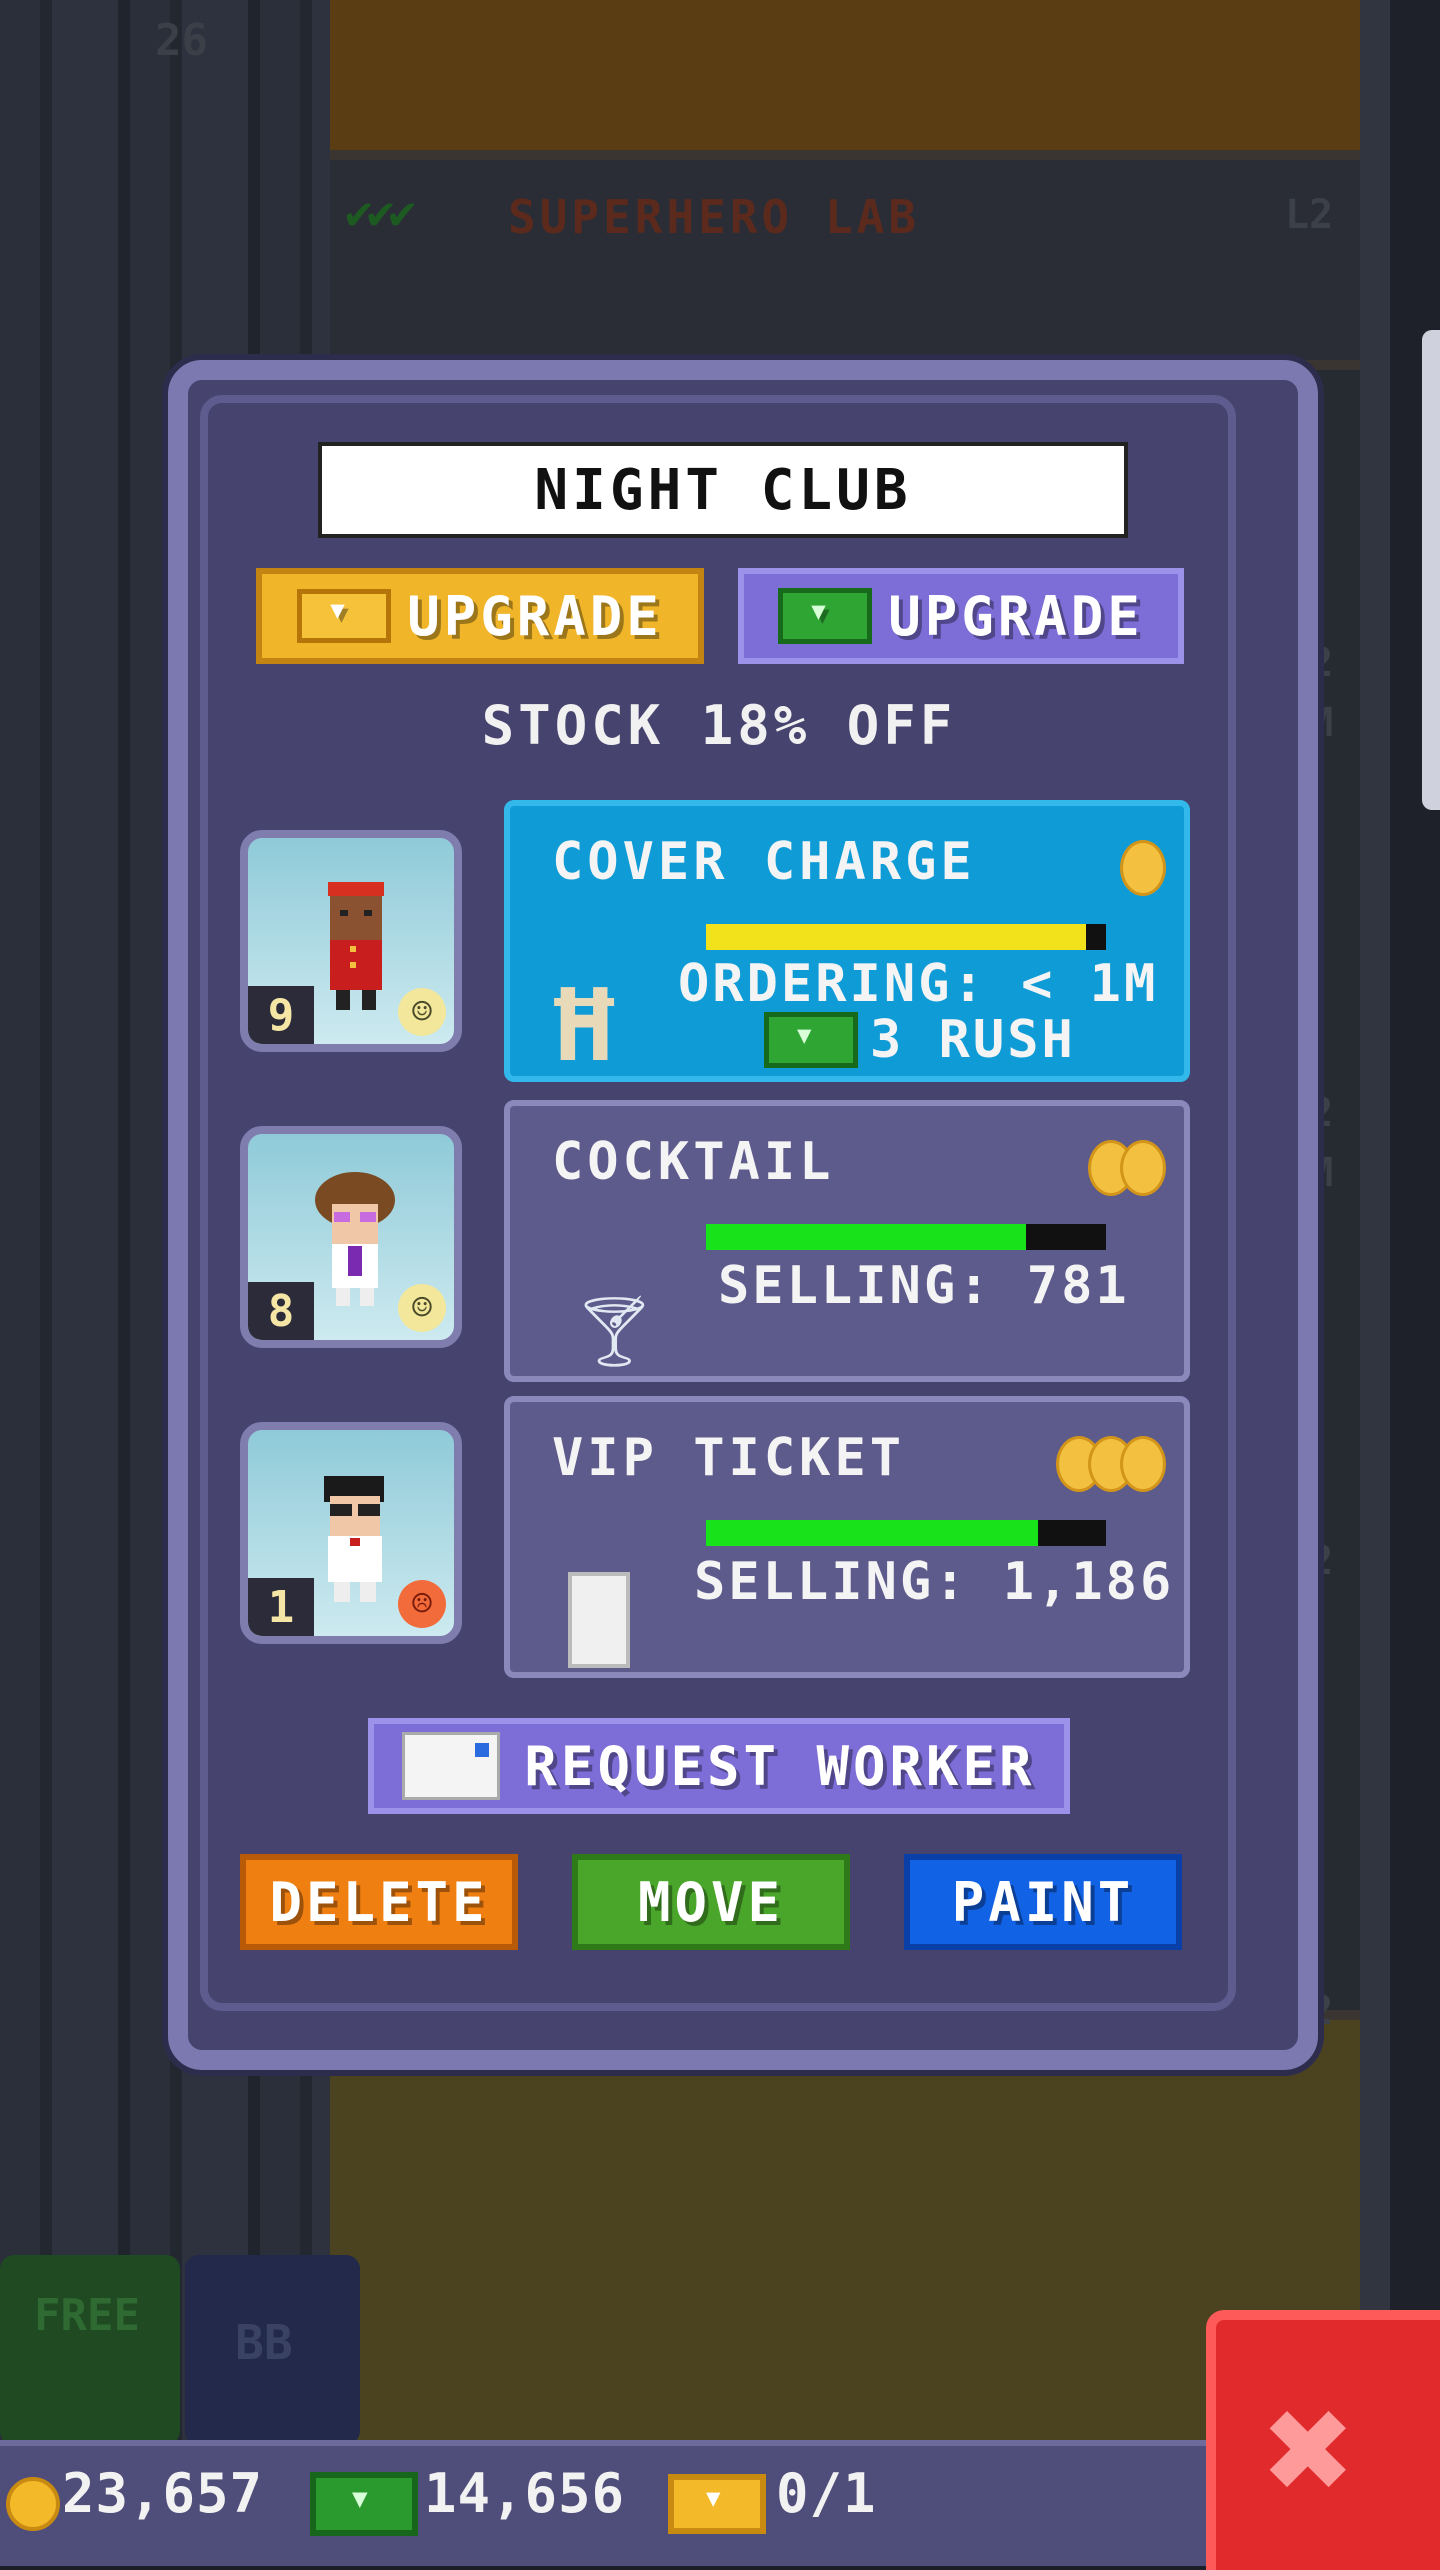 The width and height of the screenshot is (1440, 2570). I want to click on worker-slot-2: 8 ☺, so click(351, 1237).